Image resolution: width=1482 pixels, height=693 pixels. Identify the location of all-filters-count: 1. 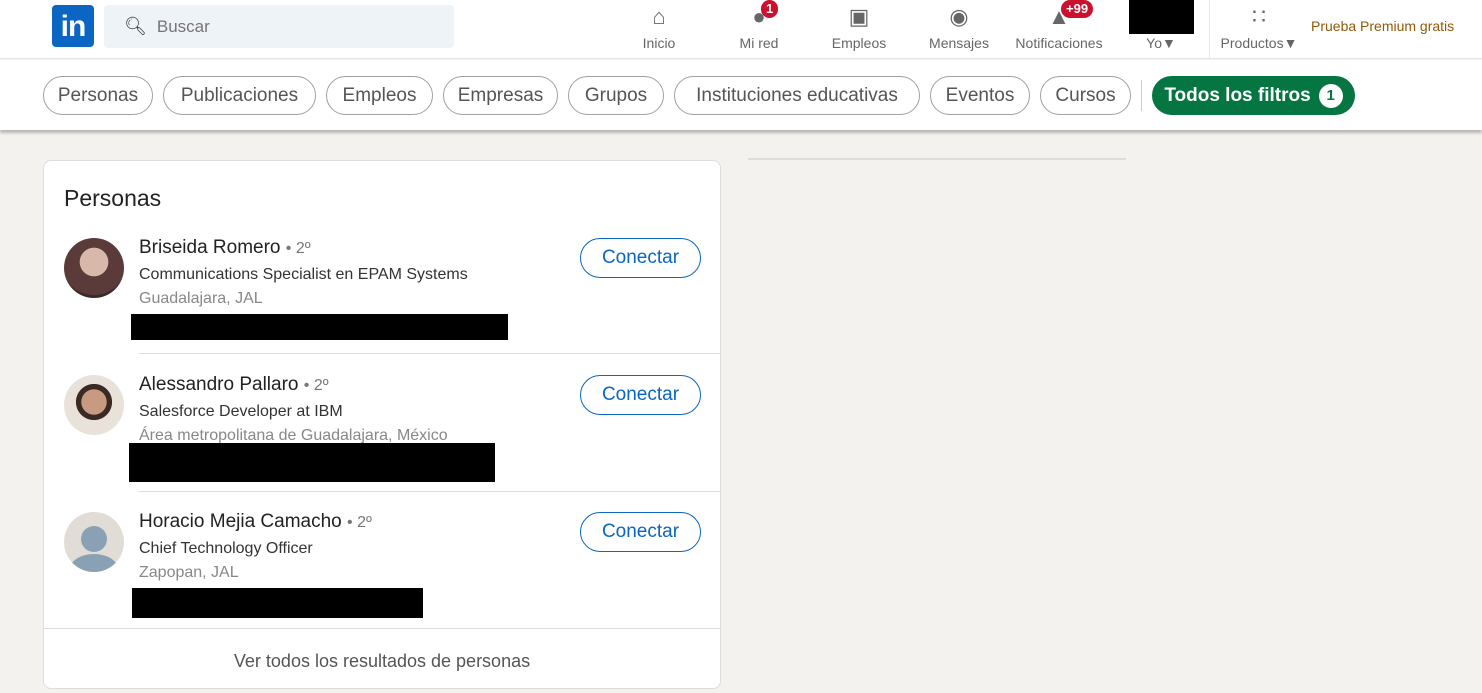
(1330, 95).